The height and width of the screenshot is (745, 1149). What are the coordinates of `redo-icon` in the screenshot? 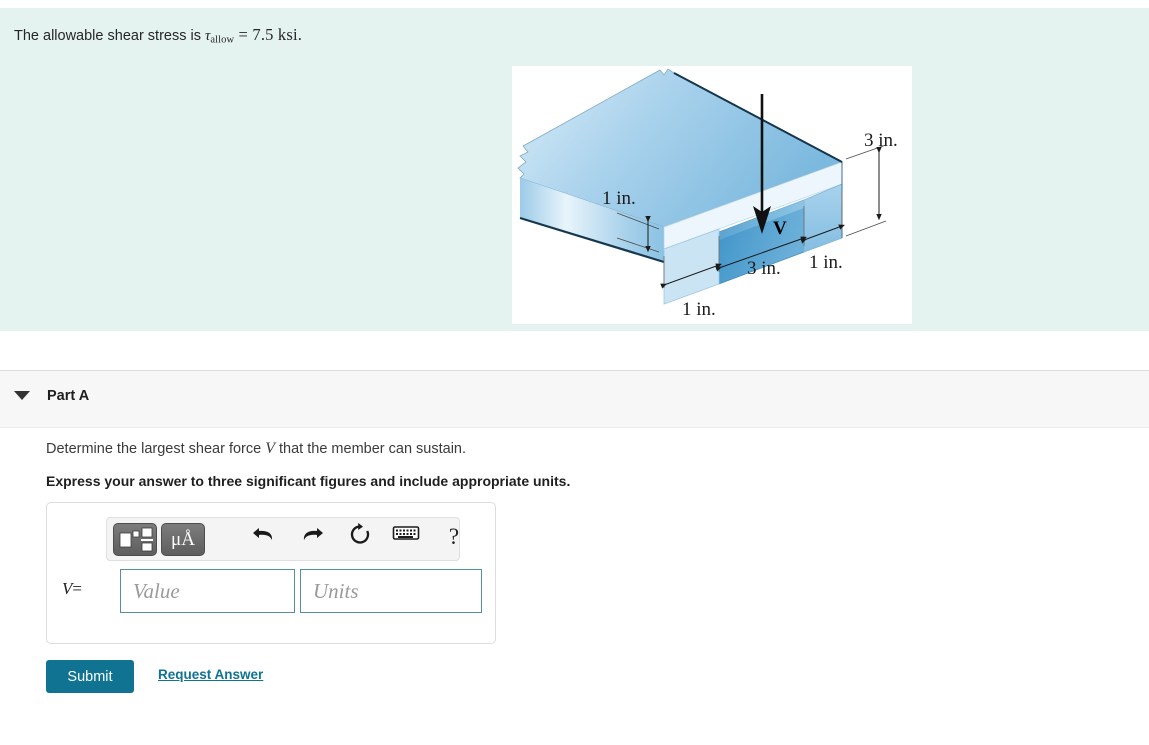 It's located at (313, 534).